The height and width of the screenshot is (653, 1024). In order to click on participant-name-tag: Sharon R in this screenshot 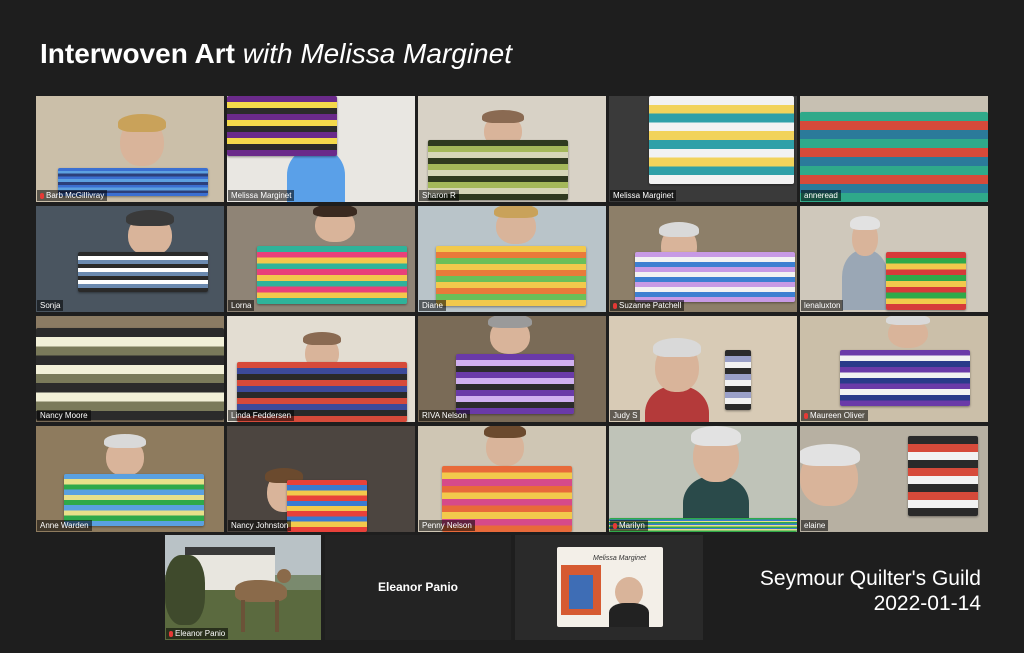, I will do `click(439, 195)`.